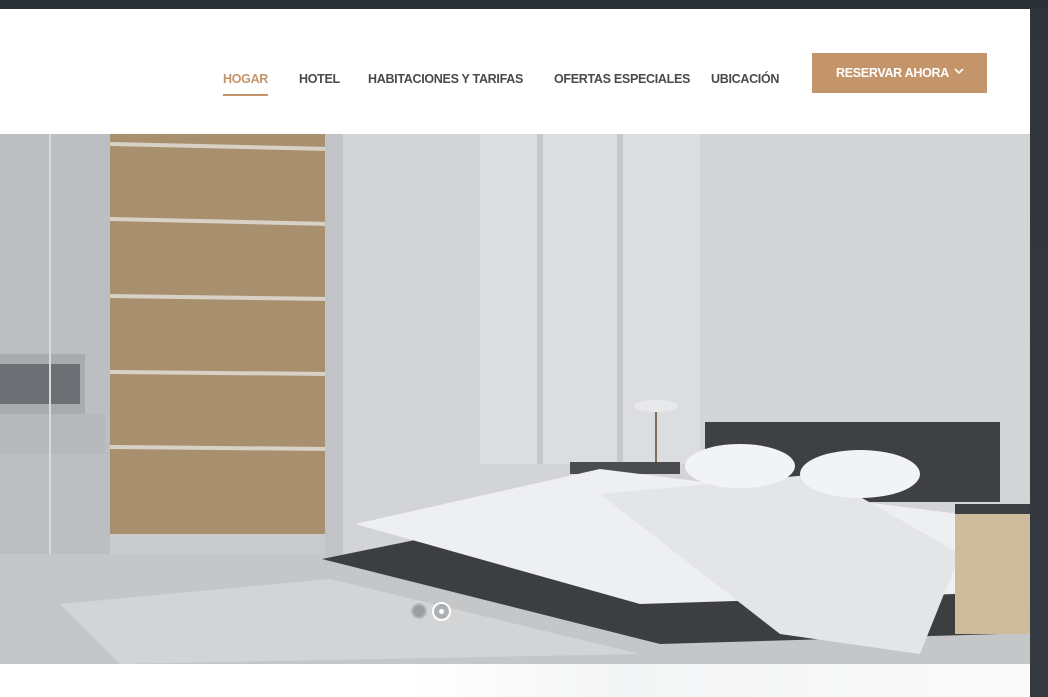 The image size is (1048, 697). Describe the element at coordinates (319, 79) in the screenshot. I see `nav-item-hotel: HOTEL` at that location.